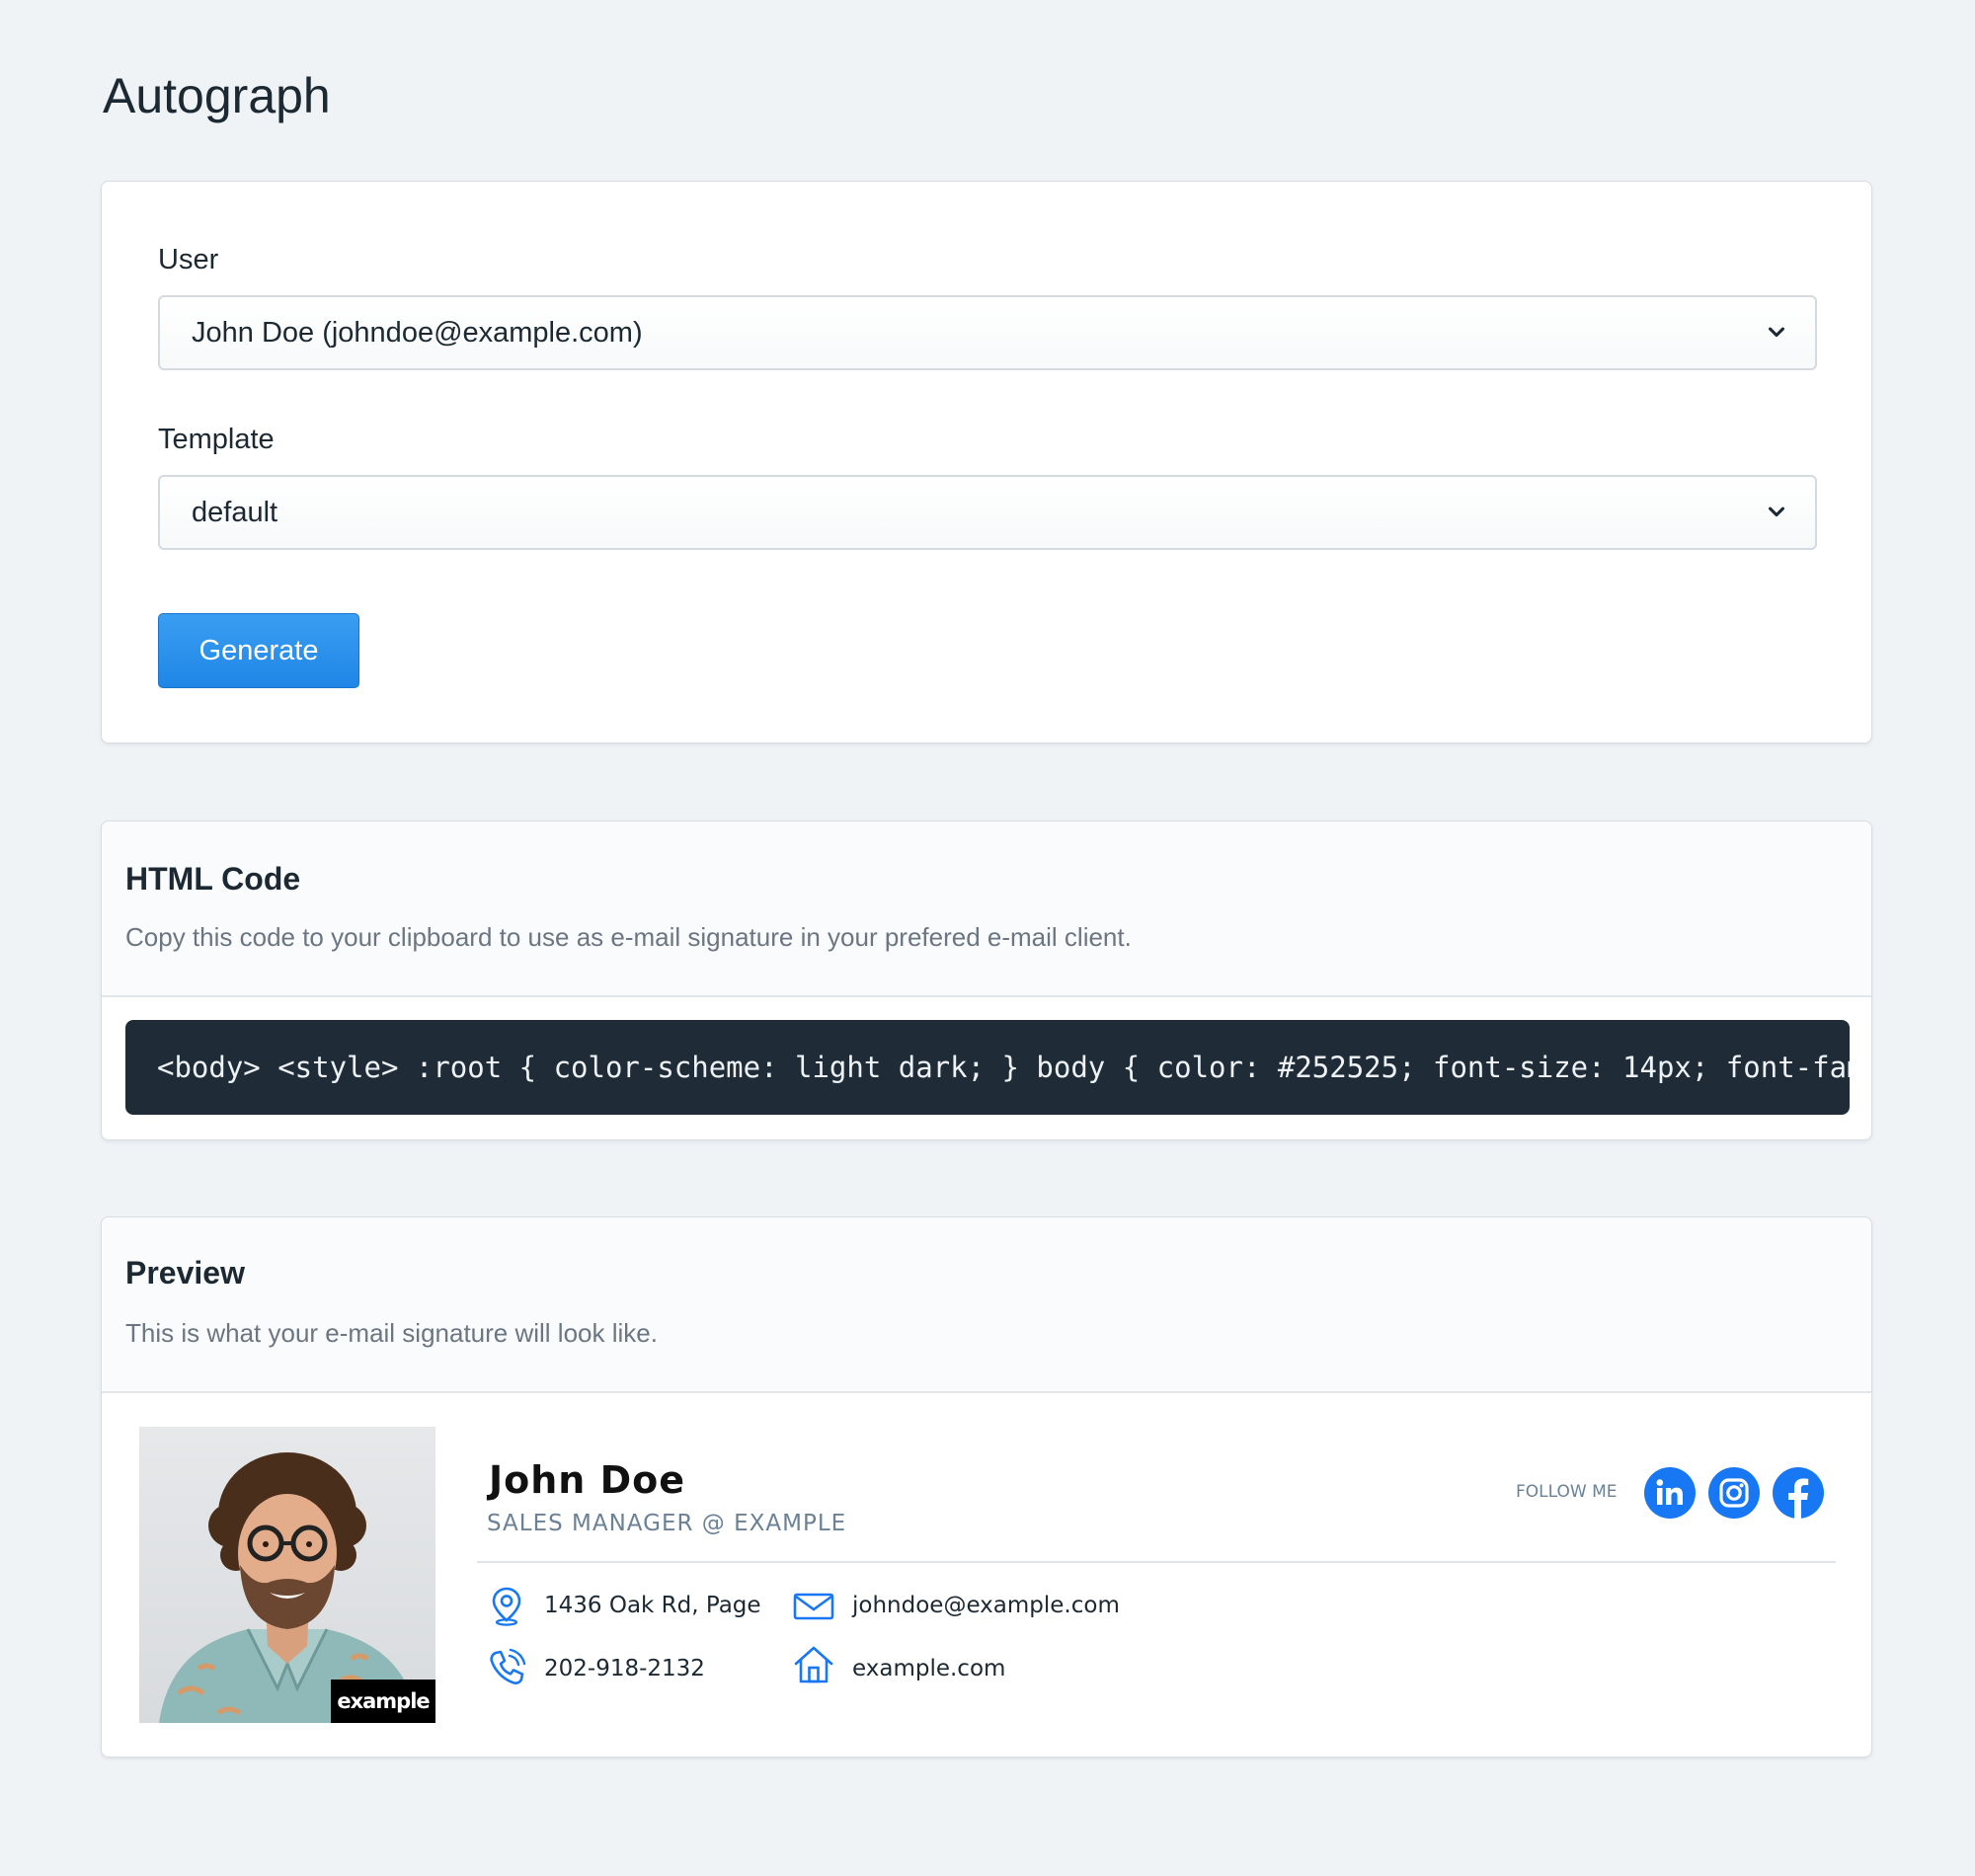  What do you see at coordinates (988, 512) in the screenshot?
I see `template-select: default` at bounding box center [988, 512].